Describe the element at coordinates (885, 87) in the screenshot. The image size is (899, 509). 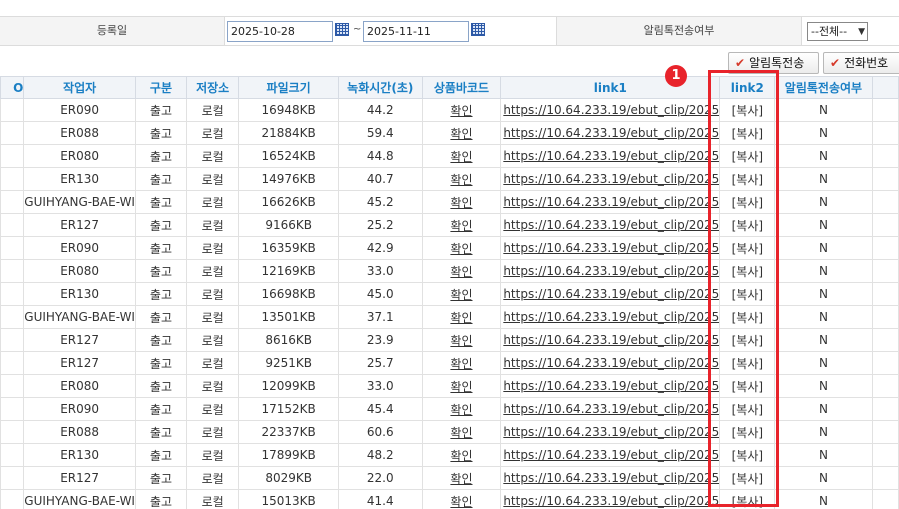
I see `column-header-blank` at that location.